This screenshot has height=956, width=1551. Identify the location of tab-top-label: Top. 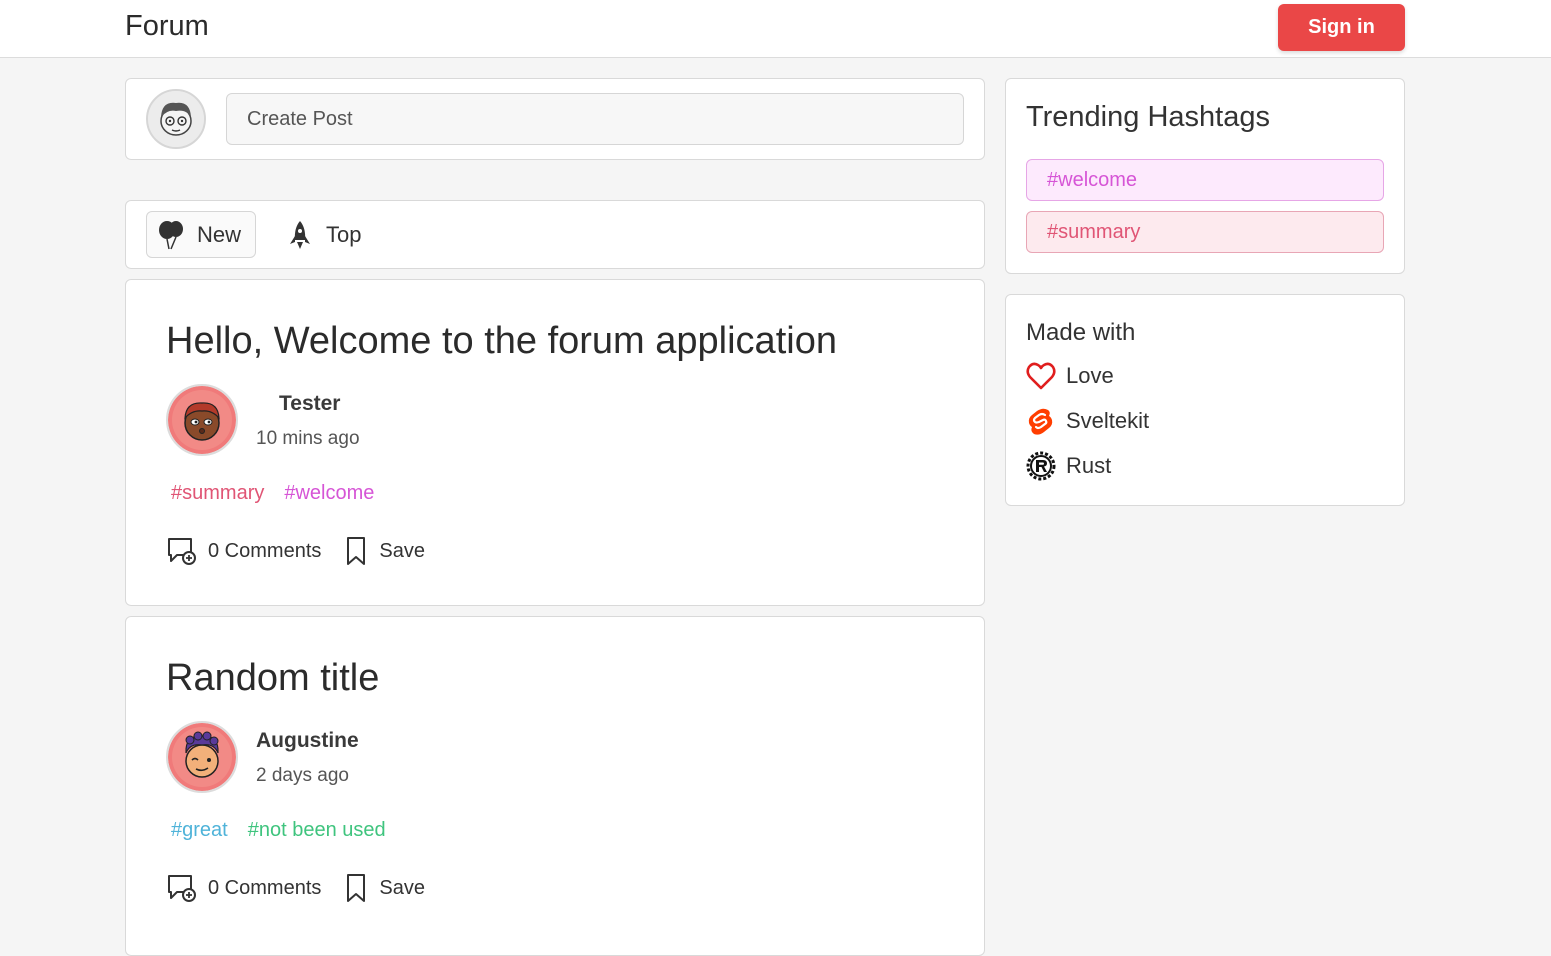
(344, 234).